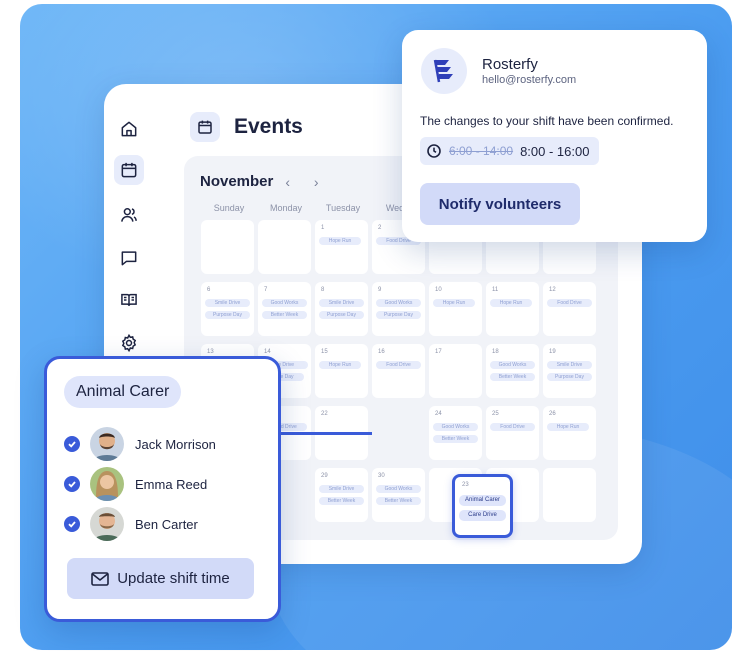 The height and width of the screenshot is (651, 737). I want to click on day-cell: 15 Hope Run, so click(341, 371).